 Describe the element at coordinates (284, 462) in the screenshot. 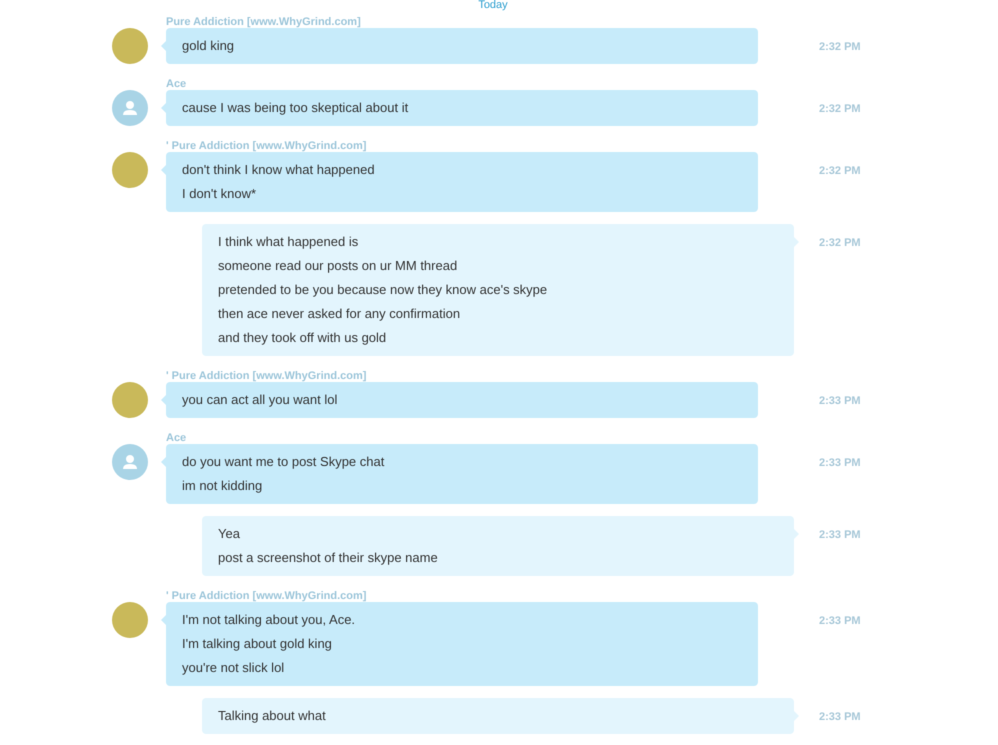

I see `message-text: do you want me to post Skype chat` at that location.